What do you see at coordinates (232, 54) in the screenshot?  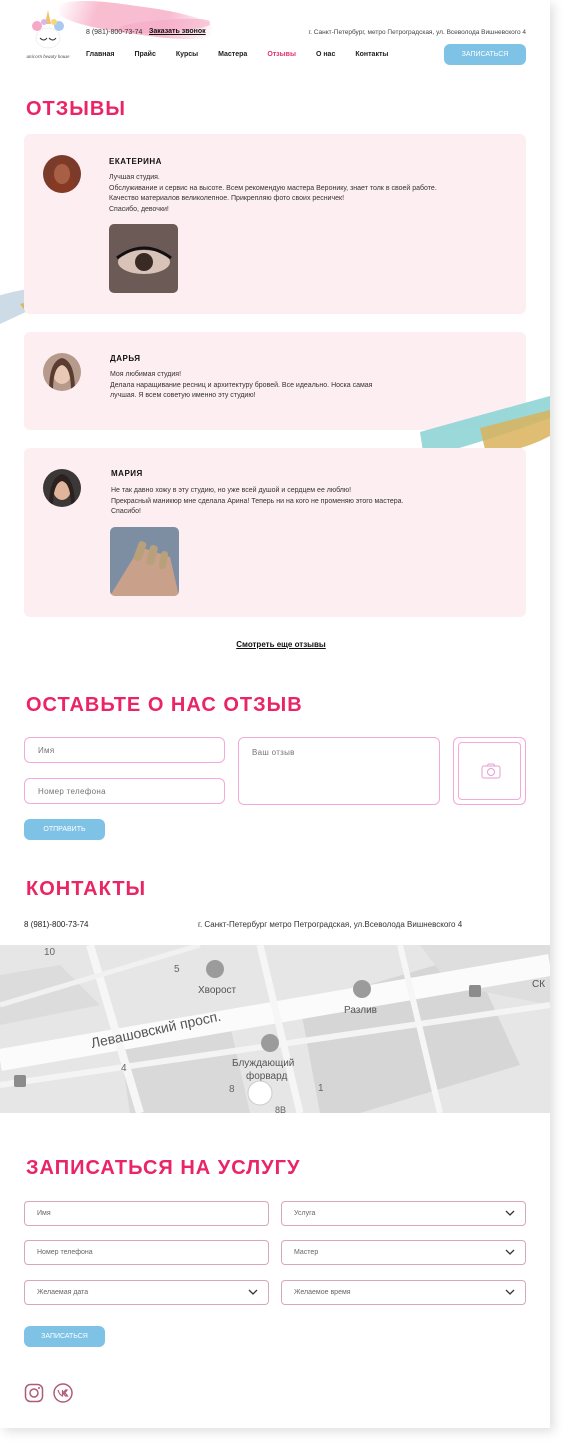 I see `nav-masters: Мастера` at bounding box center [232, 54].